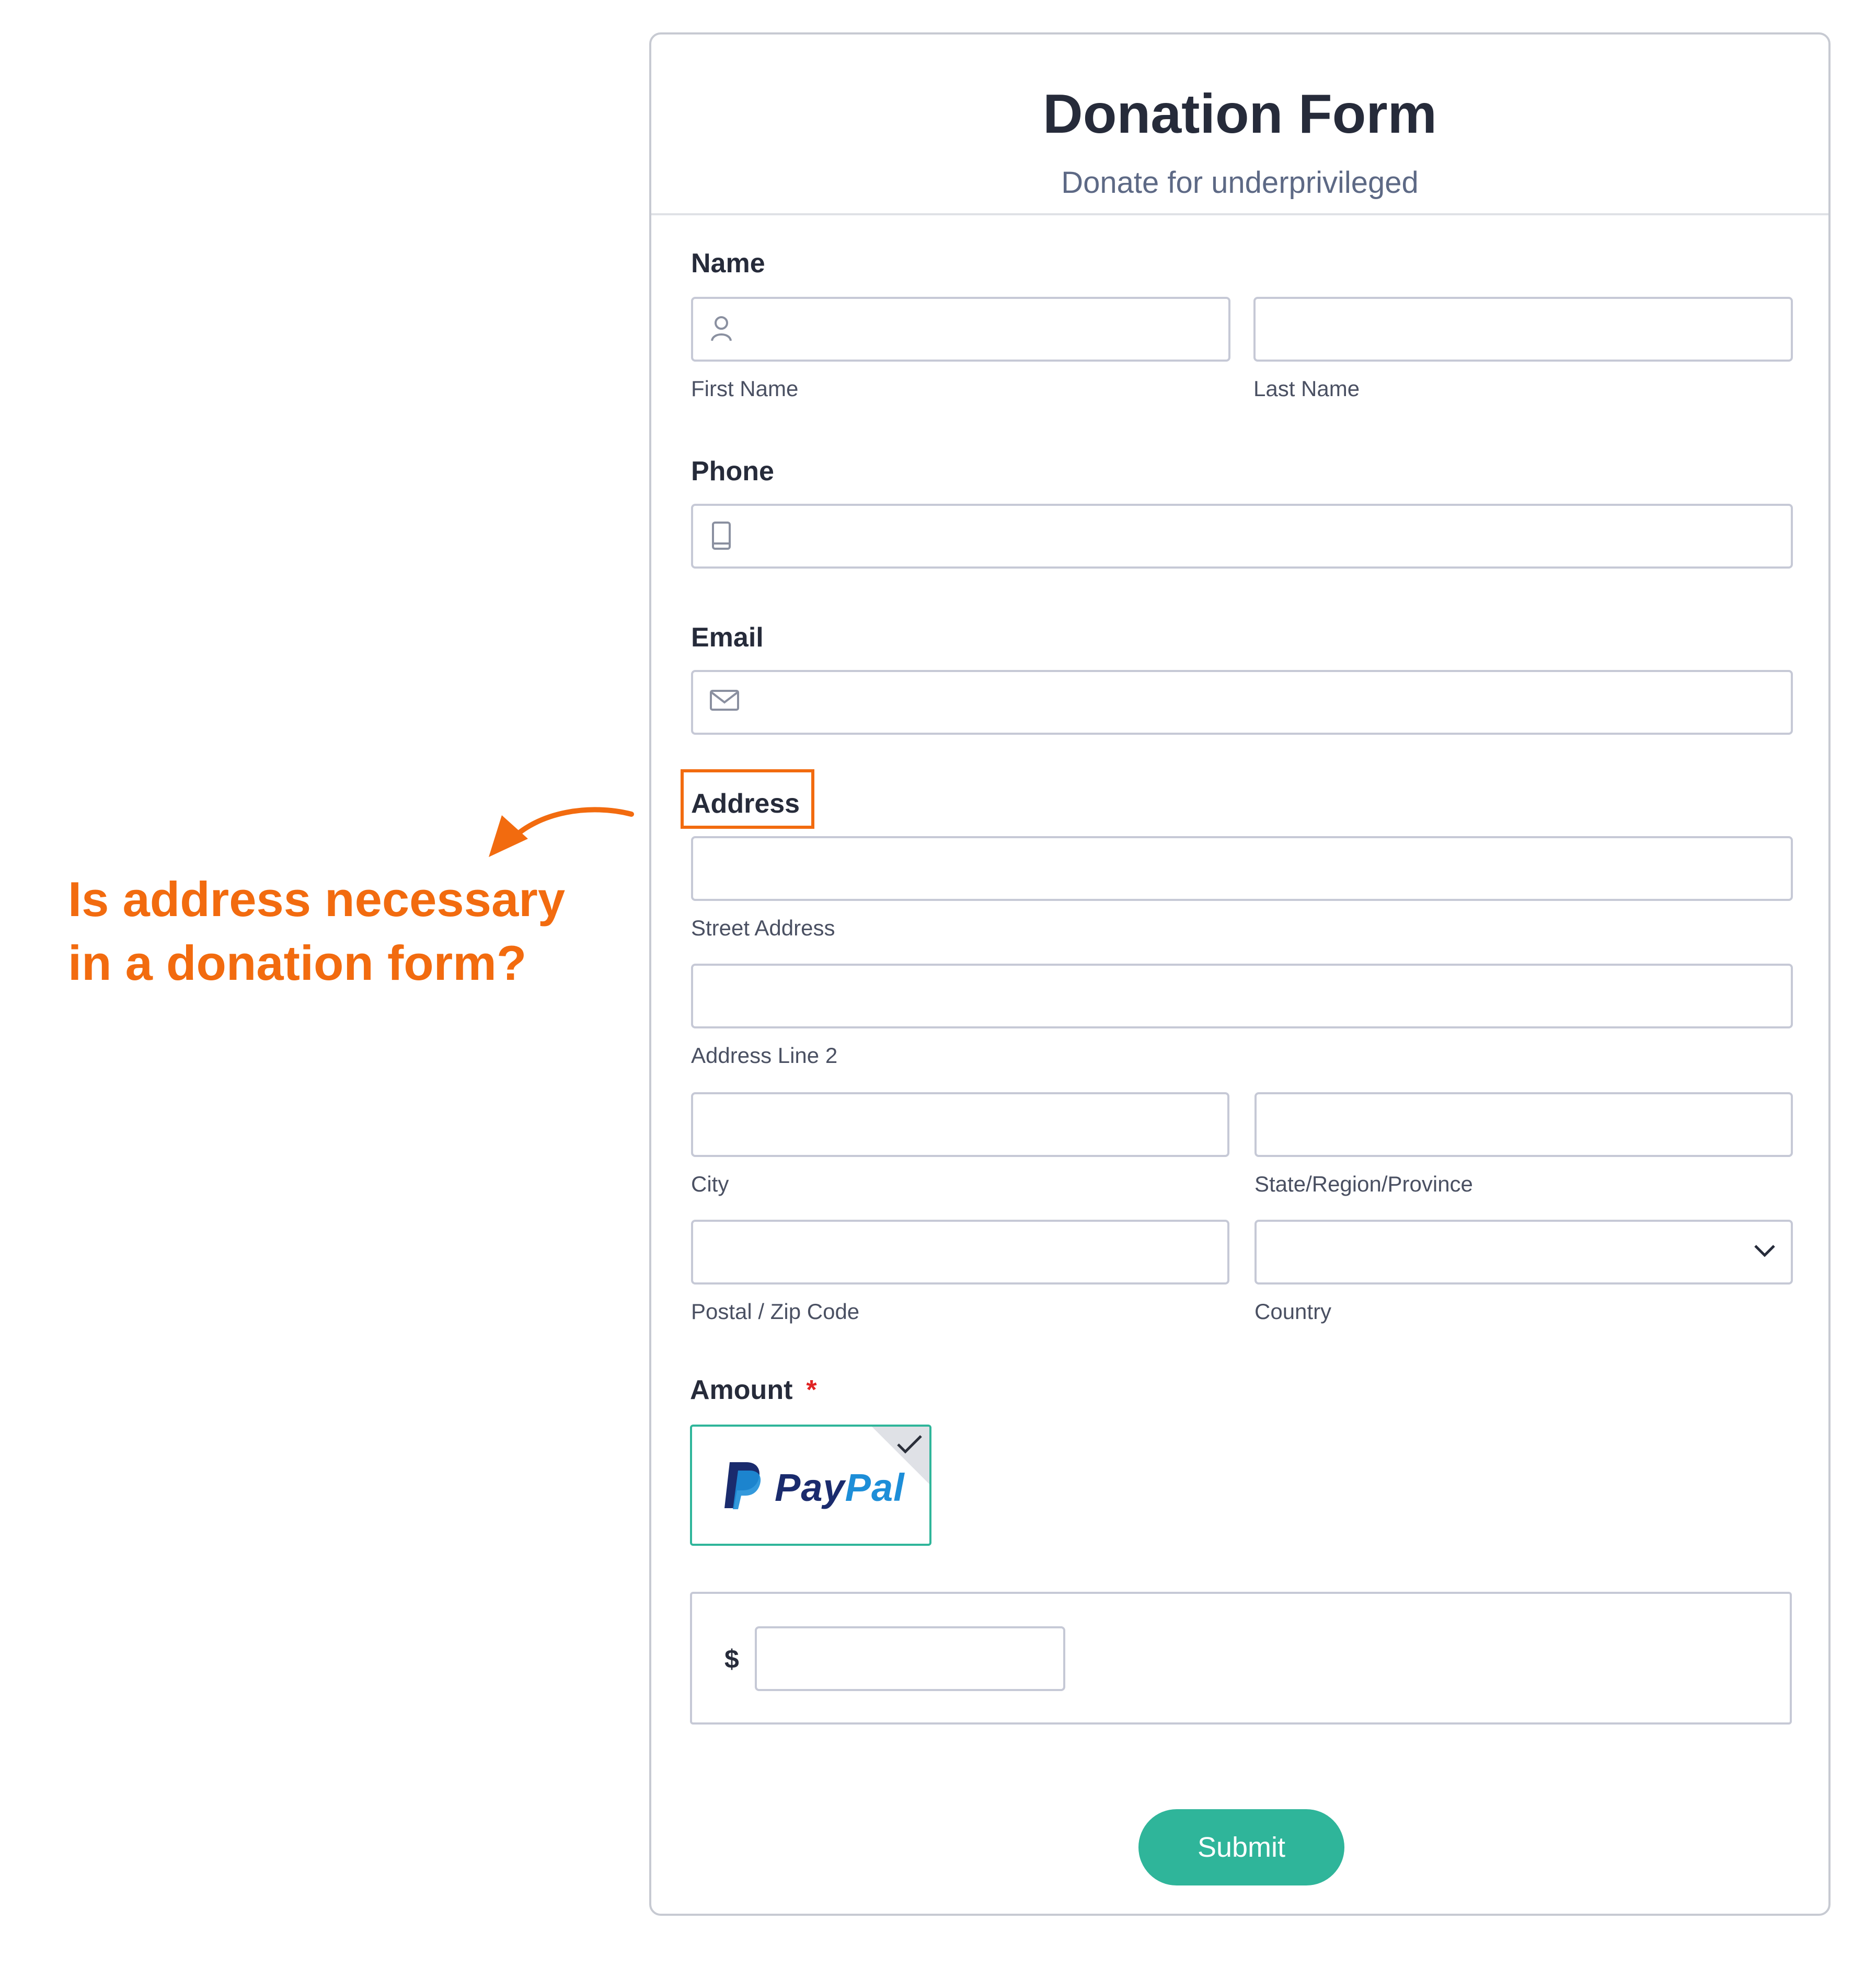 The width and height of the screenshot is (1876, 1967). Describe the element at coordinates (1363, 1184) in the screenshot. I see `state-label: State/Region/Province` at that location.